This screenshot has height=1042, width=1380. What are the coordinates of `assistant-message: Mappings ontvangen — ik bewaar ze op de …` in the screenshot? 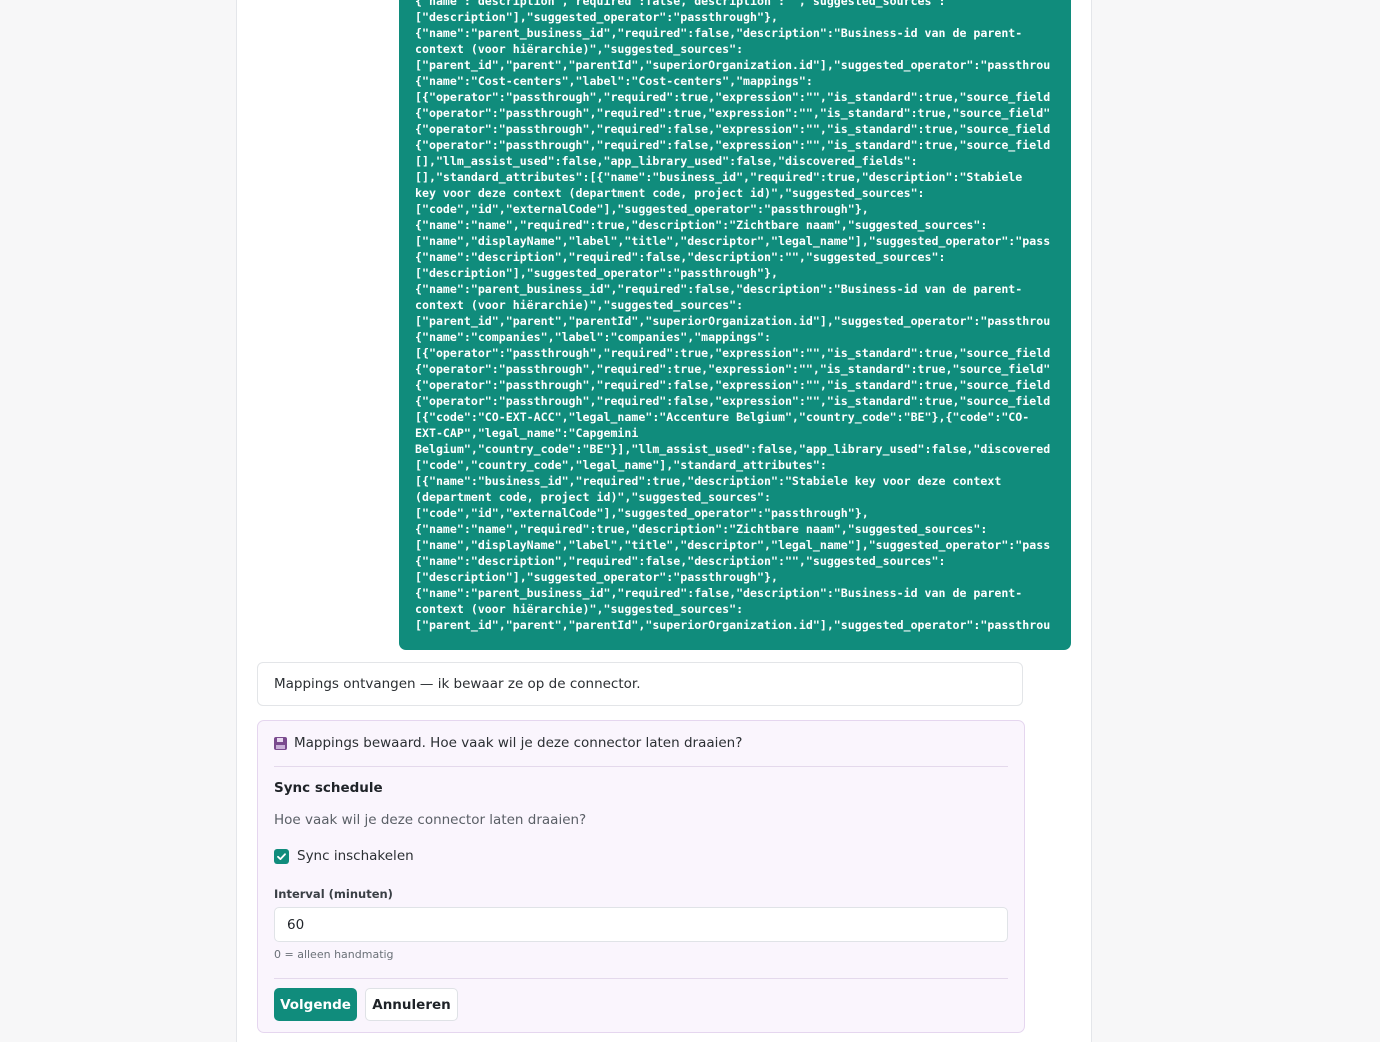 It's located at (640, 684).